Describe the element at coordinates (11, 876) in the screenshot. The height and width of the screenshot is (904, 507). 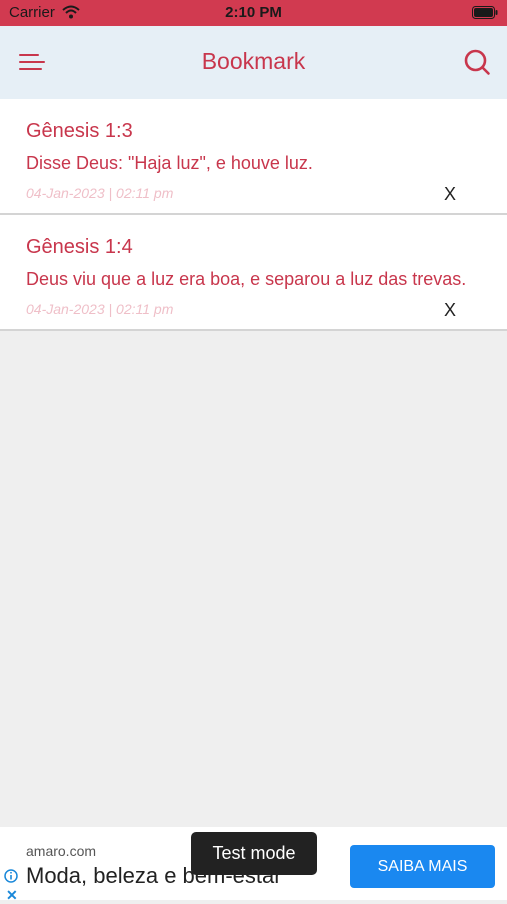
I see `info-icon` at that location.